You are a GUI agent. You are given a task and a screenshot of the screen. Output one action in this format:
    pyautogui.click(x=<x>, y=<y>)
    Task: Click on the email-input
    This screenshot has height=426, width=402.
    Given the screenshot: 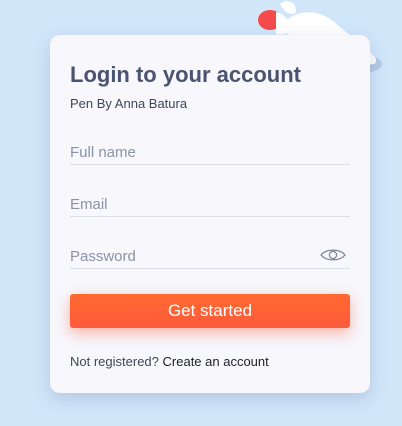 What is the action you would take?
    pyautogui.click(x=190, y=204)
    